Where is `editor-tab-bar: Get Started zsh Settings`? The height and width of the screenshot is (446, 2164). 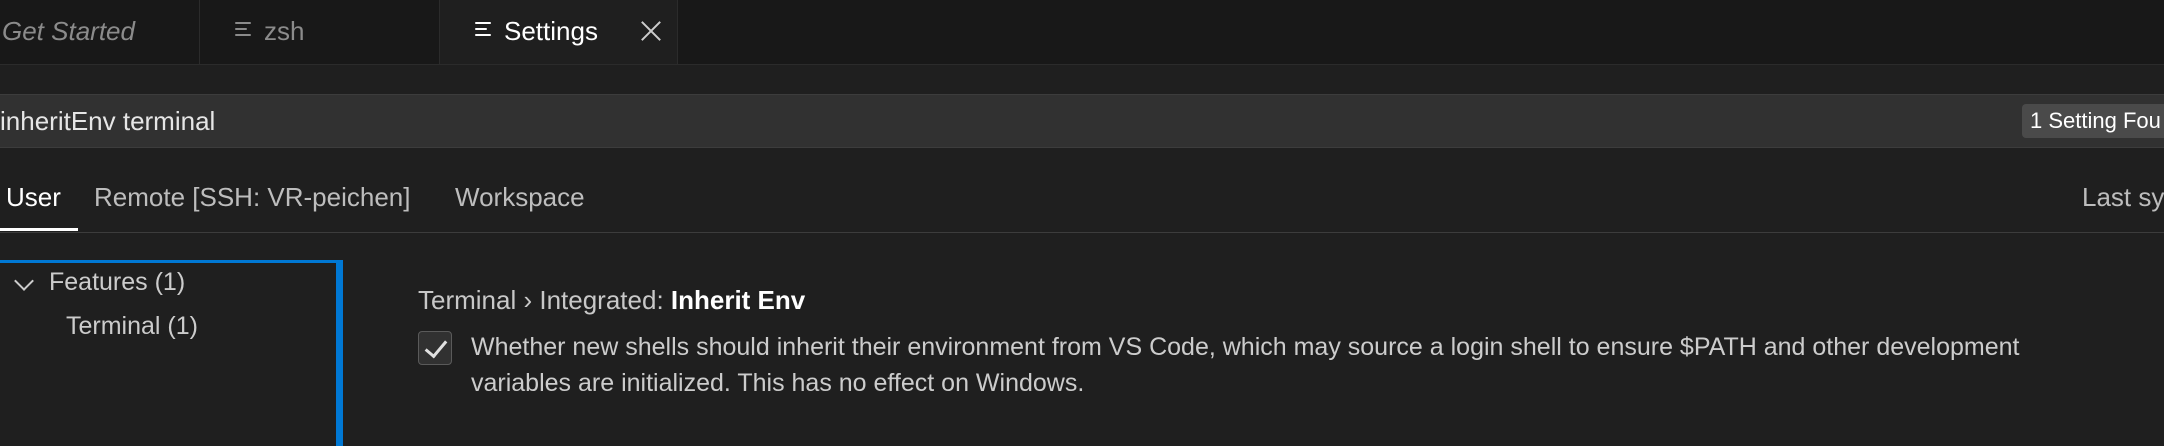 editor-tab-bar: Get Started zsh Settings is located at coordinates (1082, 32).